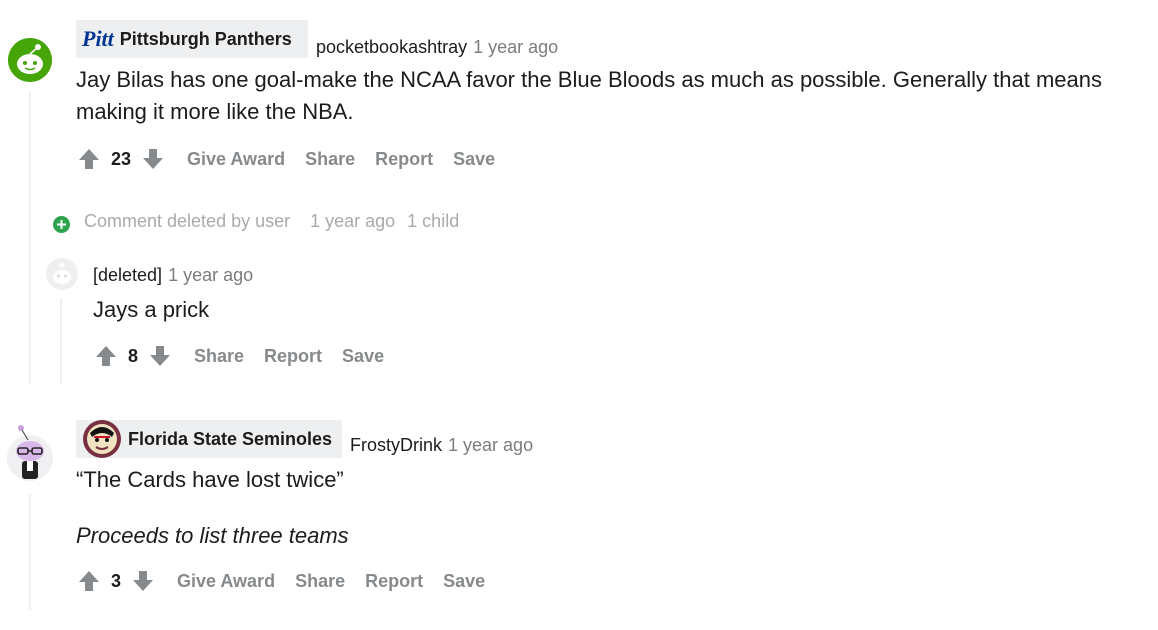  Describe the element at coordinates (205, 38) in the screenshot. I see `flair-text: Pittsburgh Panthers` at that location.